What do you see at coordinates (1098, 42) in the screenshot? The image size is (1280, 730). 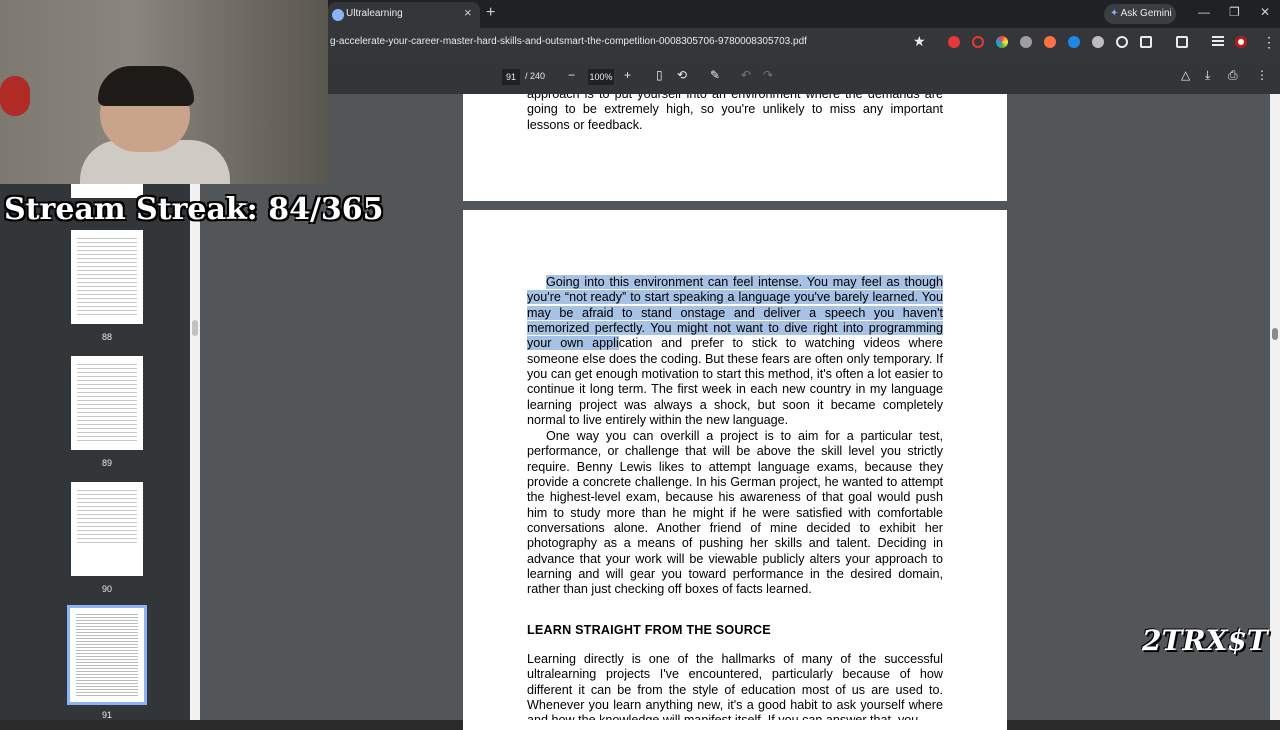 I see `extension-gray-icon` at bounding box center [1098, 42].